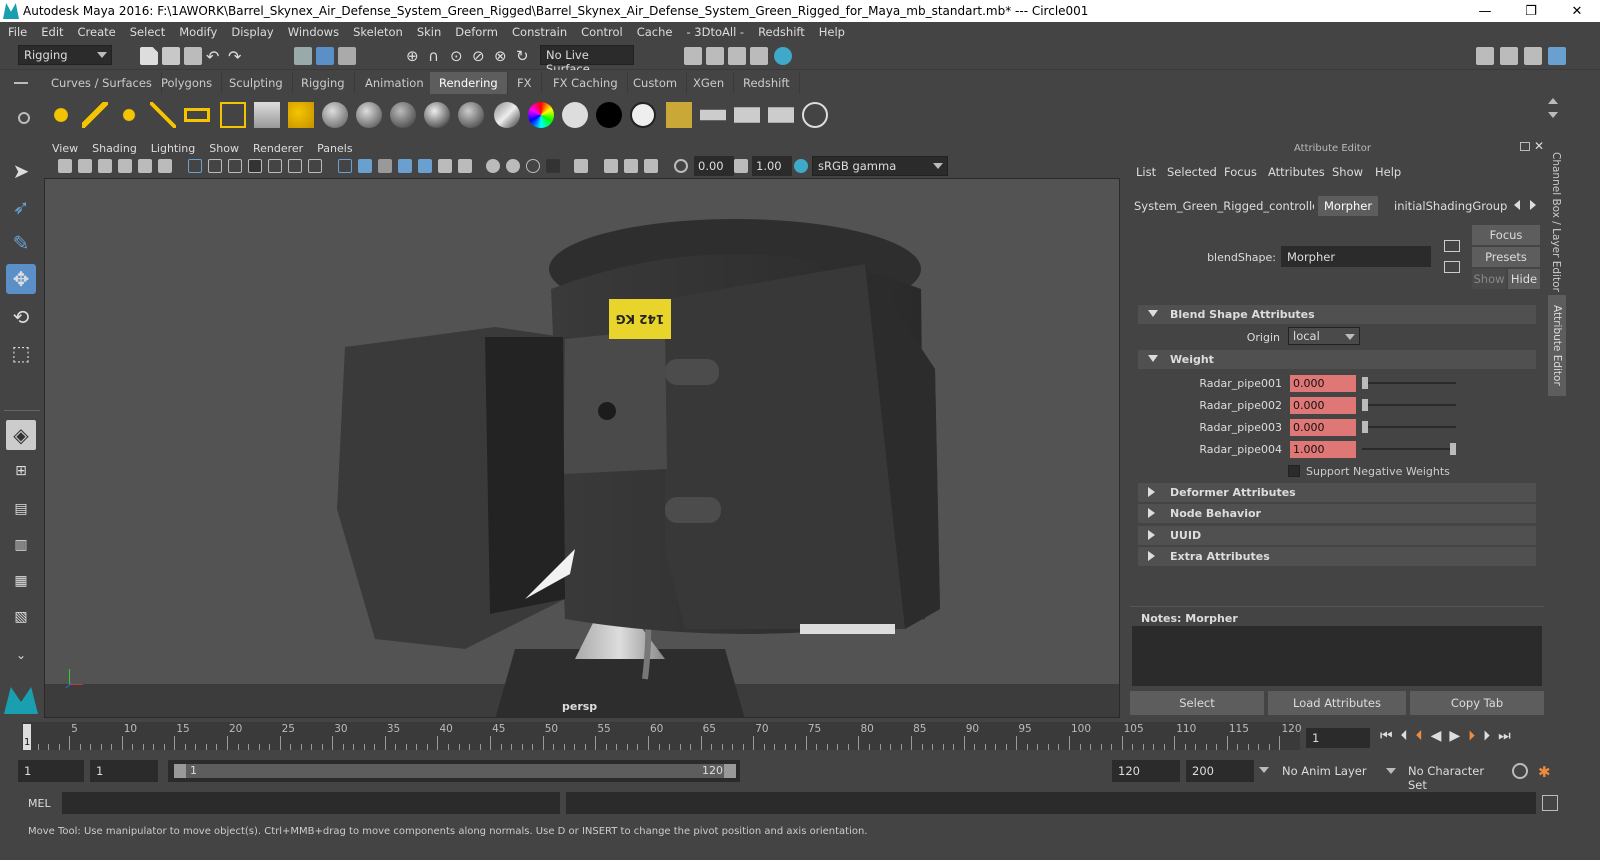 The image size is (1600, 860). I want to click on workspace-icon, so click(1485, 56).